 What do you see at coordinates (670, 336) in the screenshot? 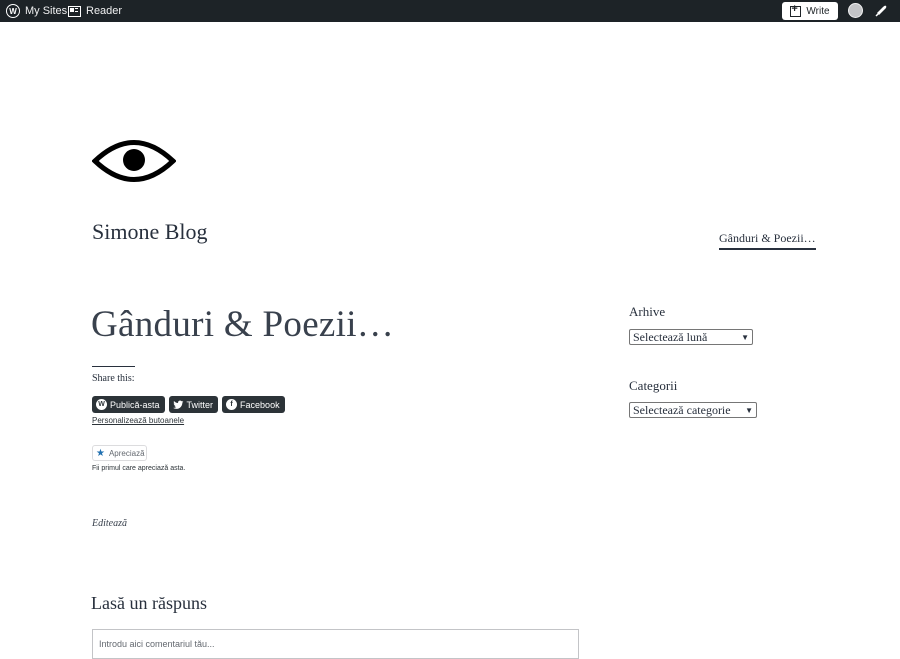
I see `archive-select-value: Selectează lună` at bounding box center [670, 336].